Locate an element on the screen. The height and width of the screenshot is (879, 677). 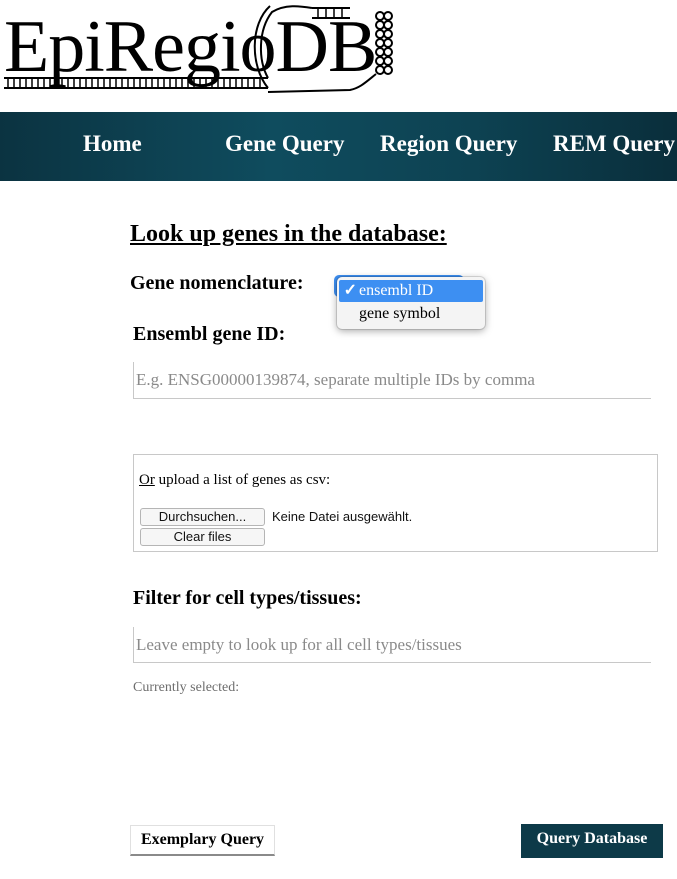
option-label: gene symbol is located at coordinates (400, 313).